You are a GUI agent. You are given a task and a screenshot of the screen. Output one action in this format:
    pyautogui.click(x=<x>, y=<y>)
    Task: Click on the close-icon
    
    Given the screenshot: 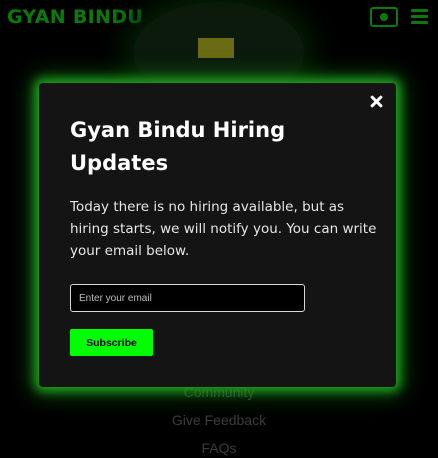 What is the action you would take?
    pyautogui.click(x=377, y=102)
    